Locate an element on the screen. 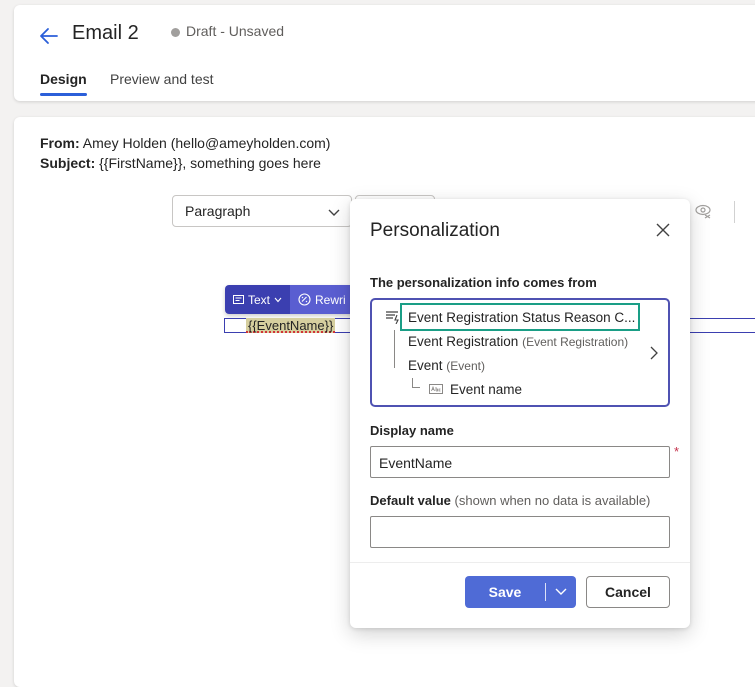 This screenshot has height=687, width=755. from-line: From: Amey Holden (hello@ameyholden.com) is located at coordinates (185, 143).